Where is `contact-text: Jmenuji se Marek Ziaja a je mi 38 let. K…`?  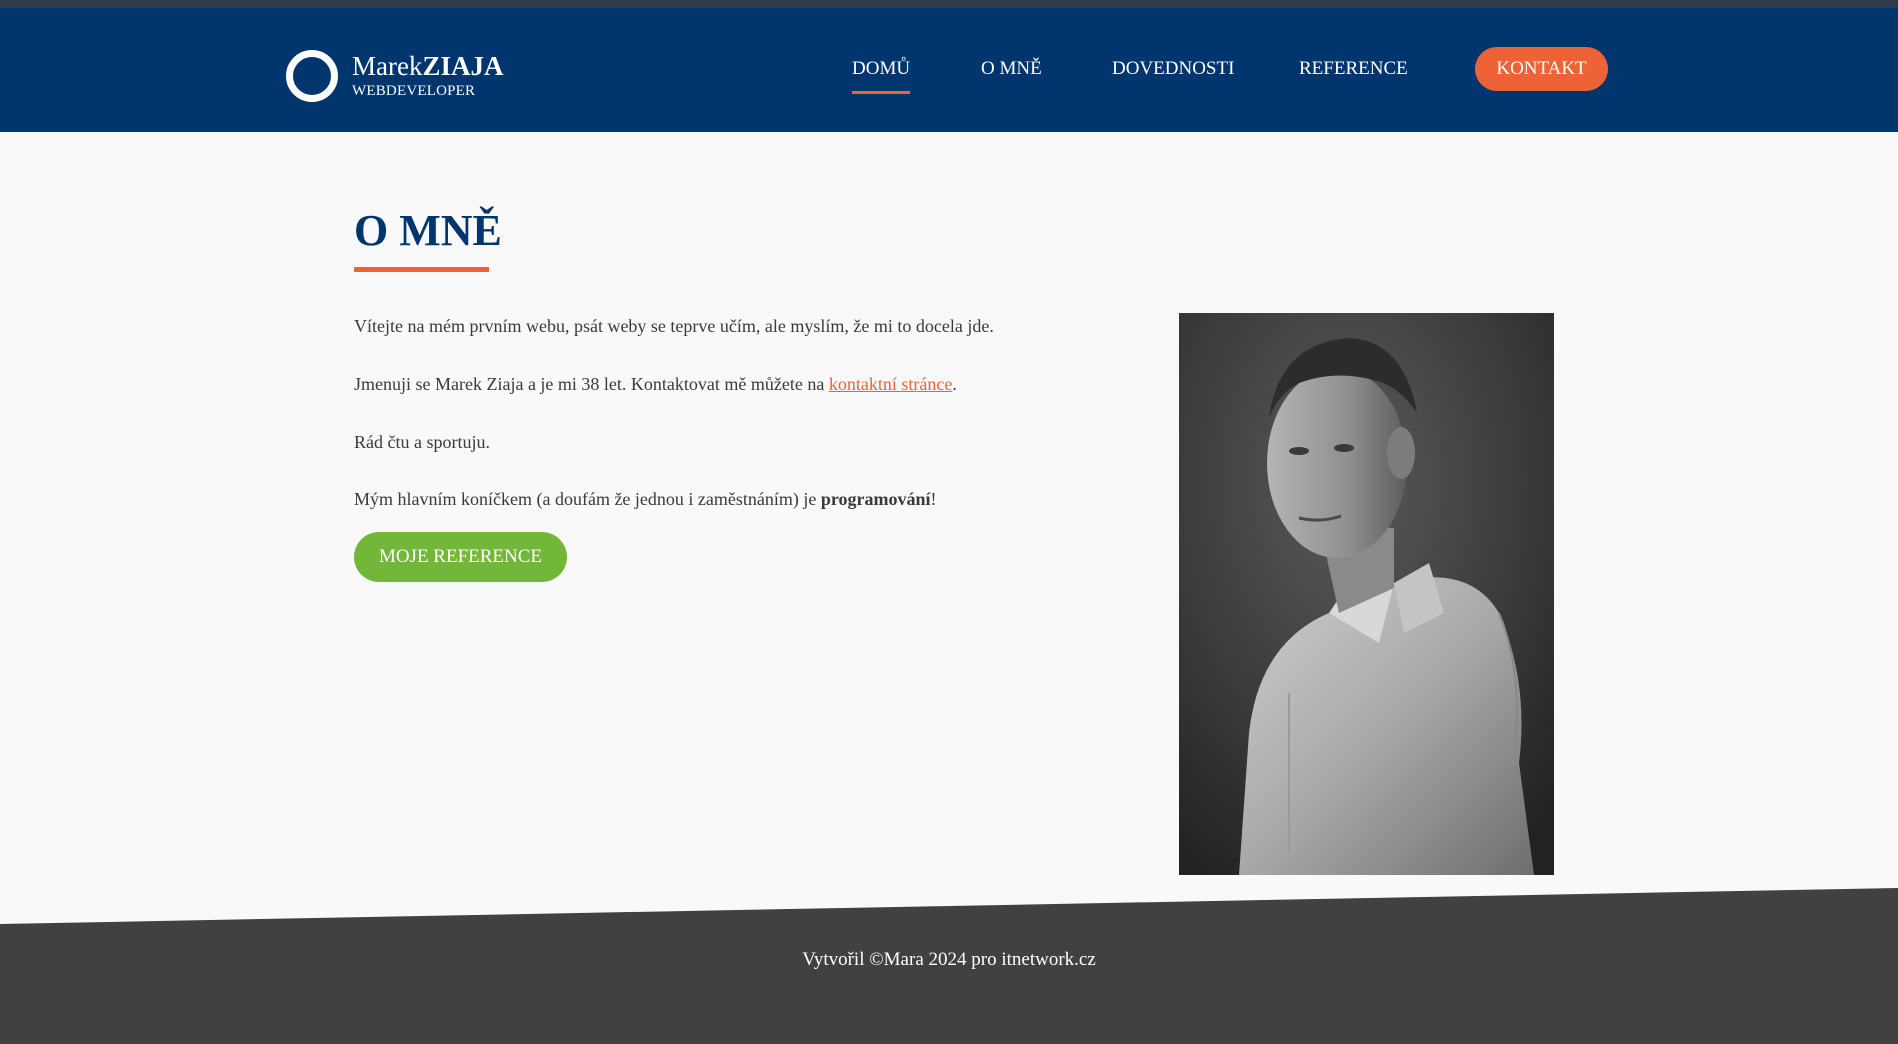 contact-text: Jmenuji se Marek Ziaja a je mi 38 let. K… is located at coordinates (591, 384).